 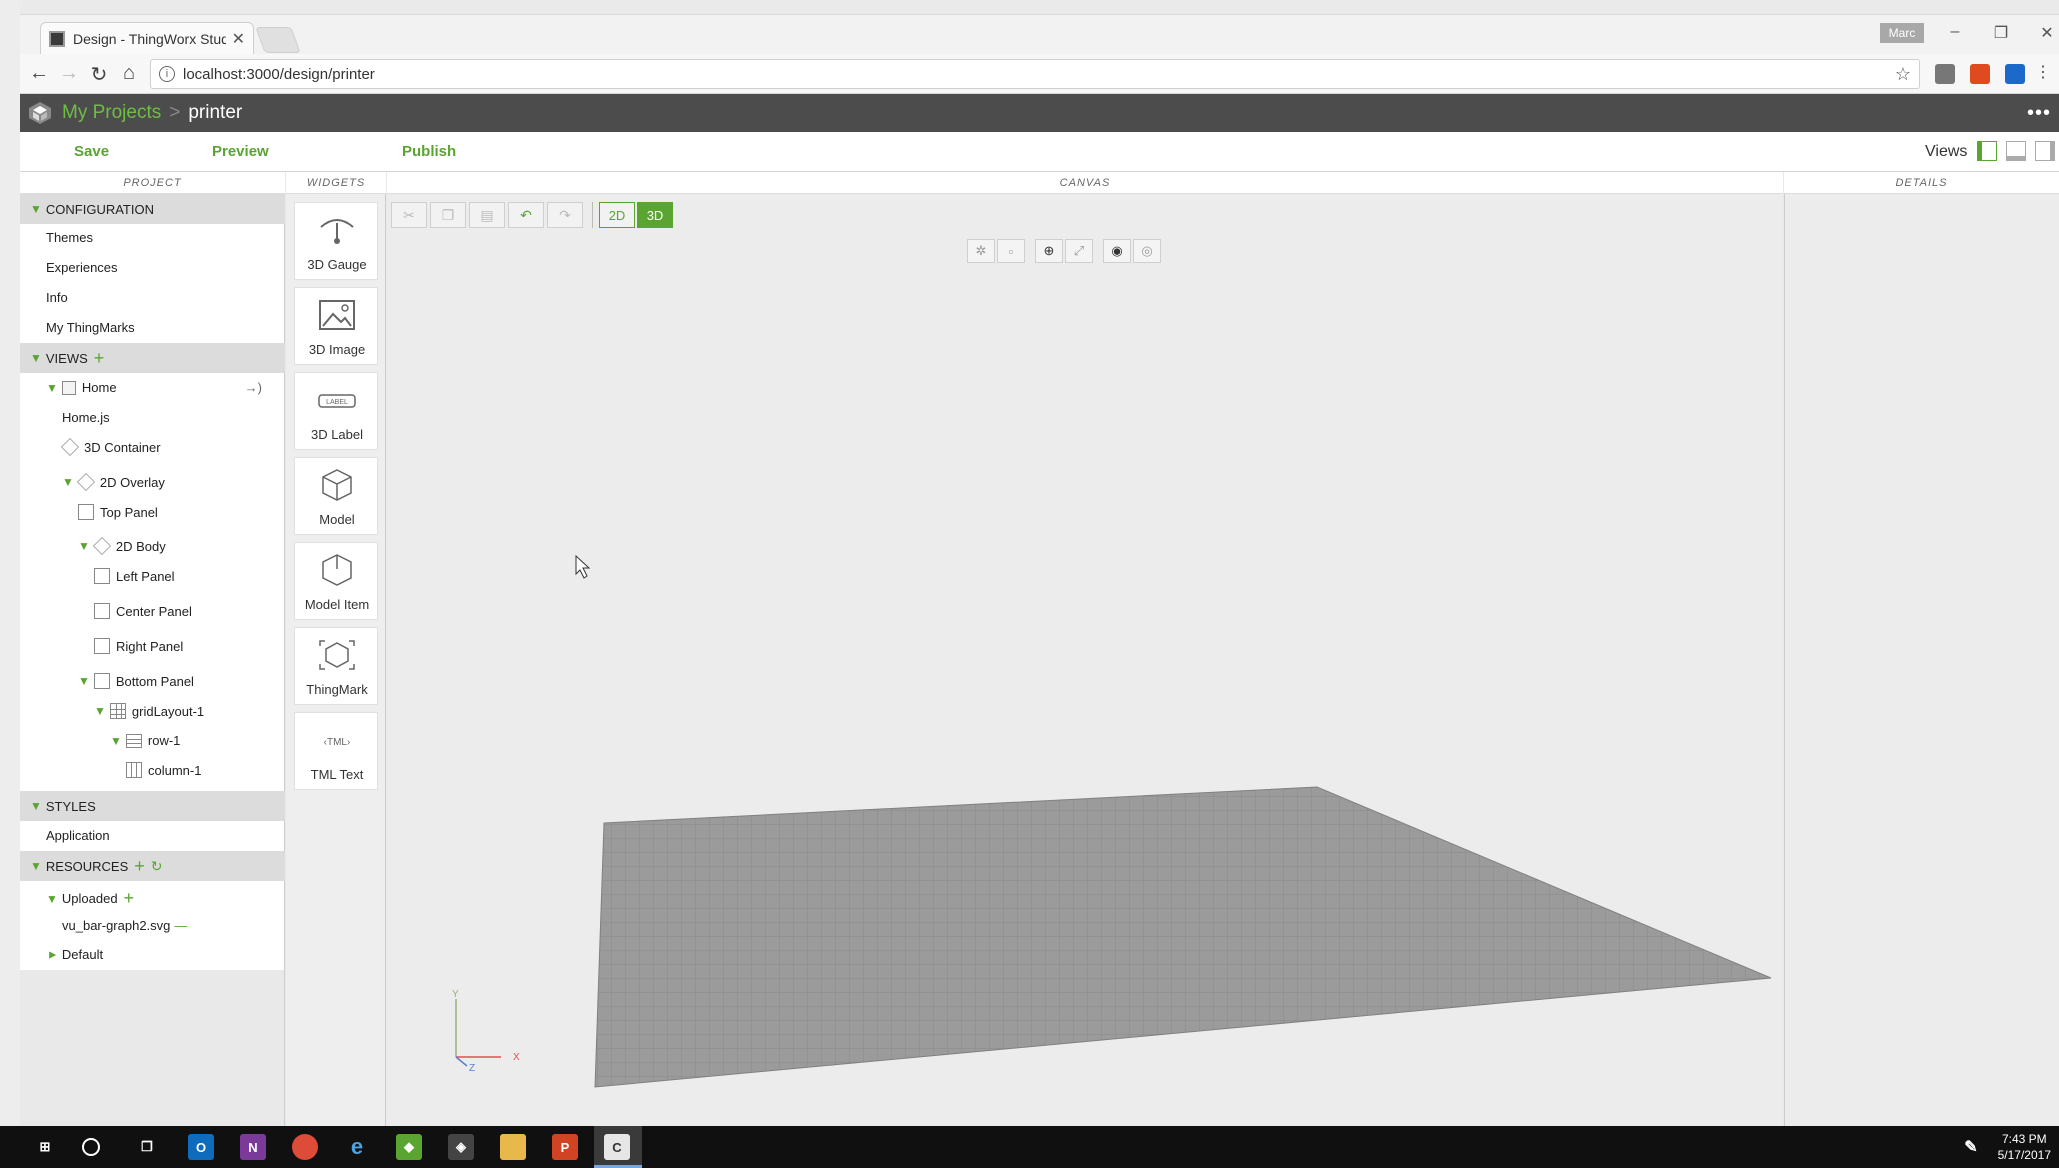 I want to click on frame-icon: ▫, so click(x=1011, y=251).